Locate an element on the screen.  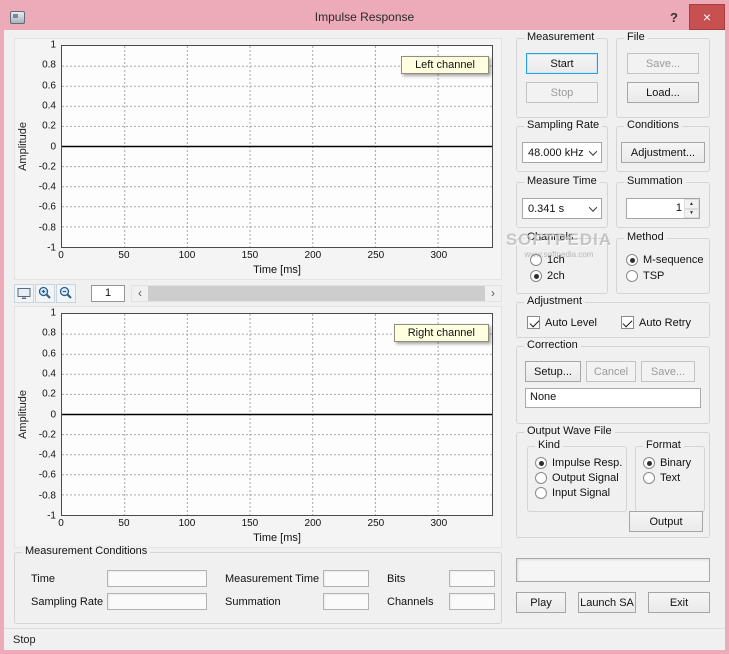
y-axis-label: Amplitude is located at coordinates (23, 414).